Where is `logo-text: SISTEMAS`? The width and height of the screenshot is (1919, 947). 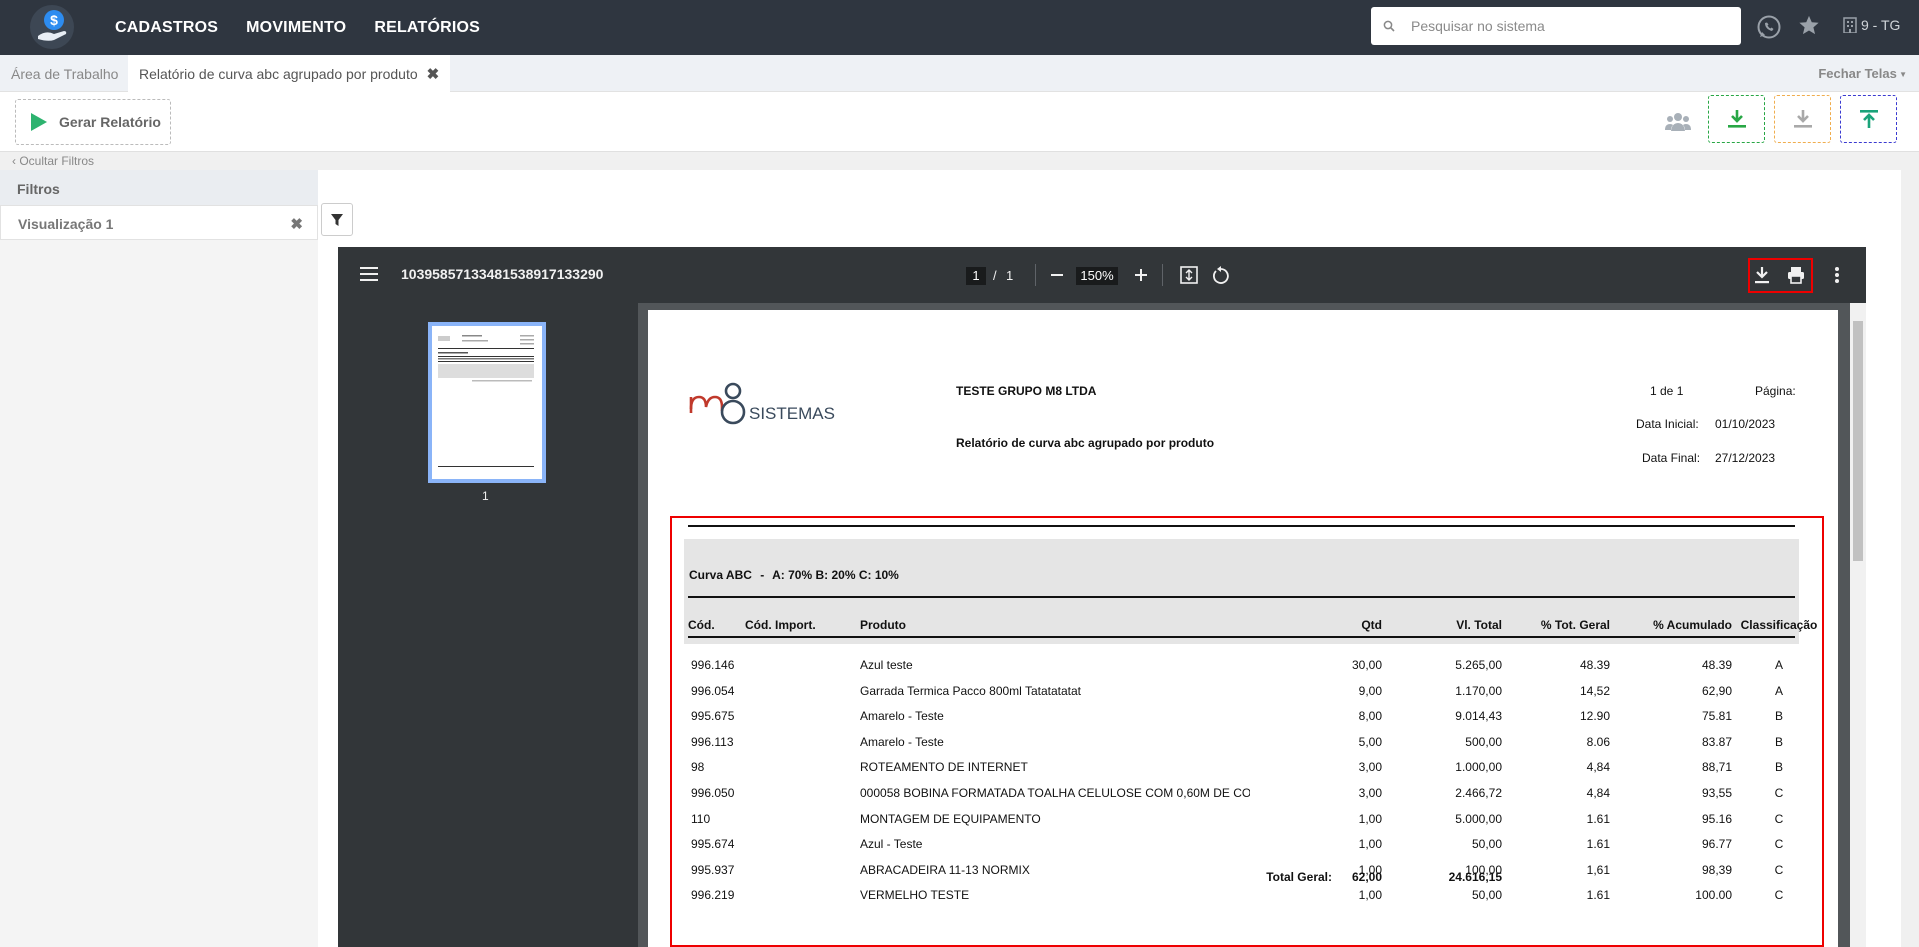
logo-text: SISTEMAS is located at coordinates (792, 413).